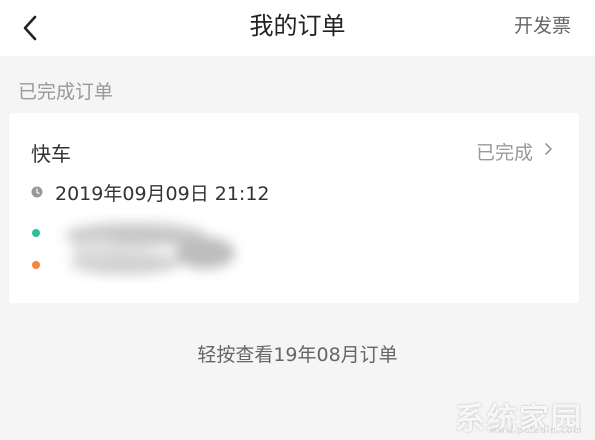 The height and width of the screenshot is (440, 595). I want to click on order-time-row: 2019年09月09日 21:12, so click(150, 192).